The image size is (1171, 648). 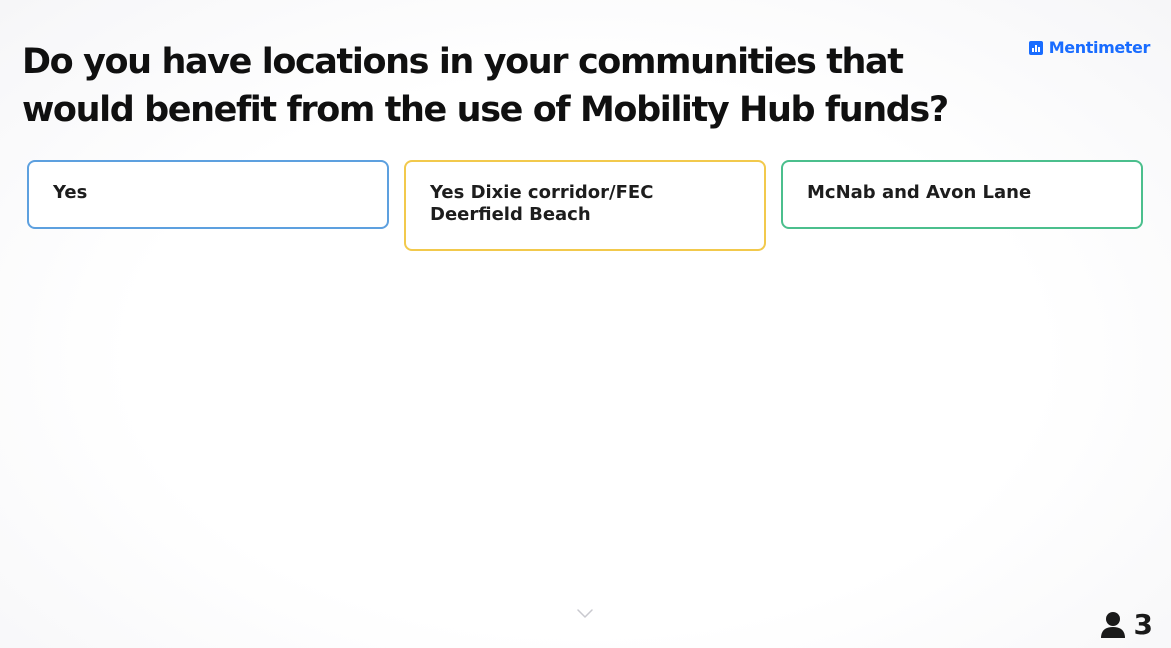 What do you see at coordinates (1035, 47) in the screenshot?
I see `bar-chart-icon` at bounding box center [1035, 47].